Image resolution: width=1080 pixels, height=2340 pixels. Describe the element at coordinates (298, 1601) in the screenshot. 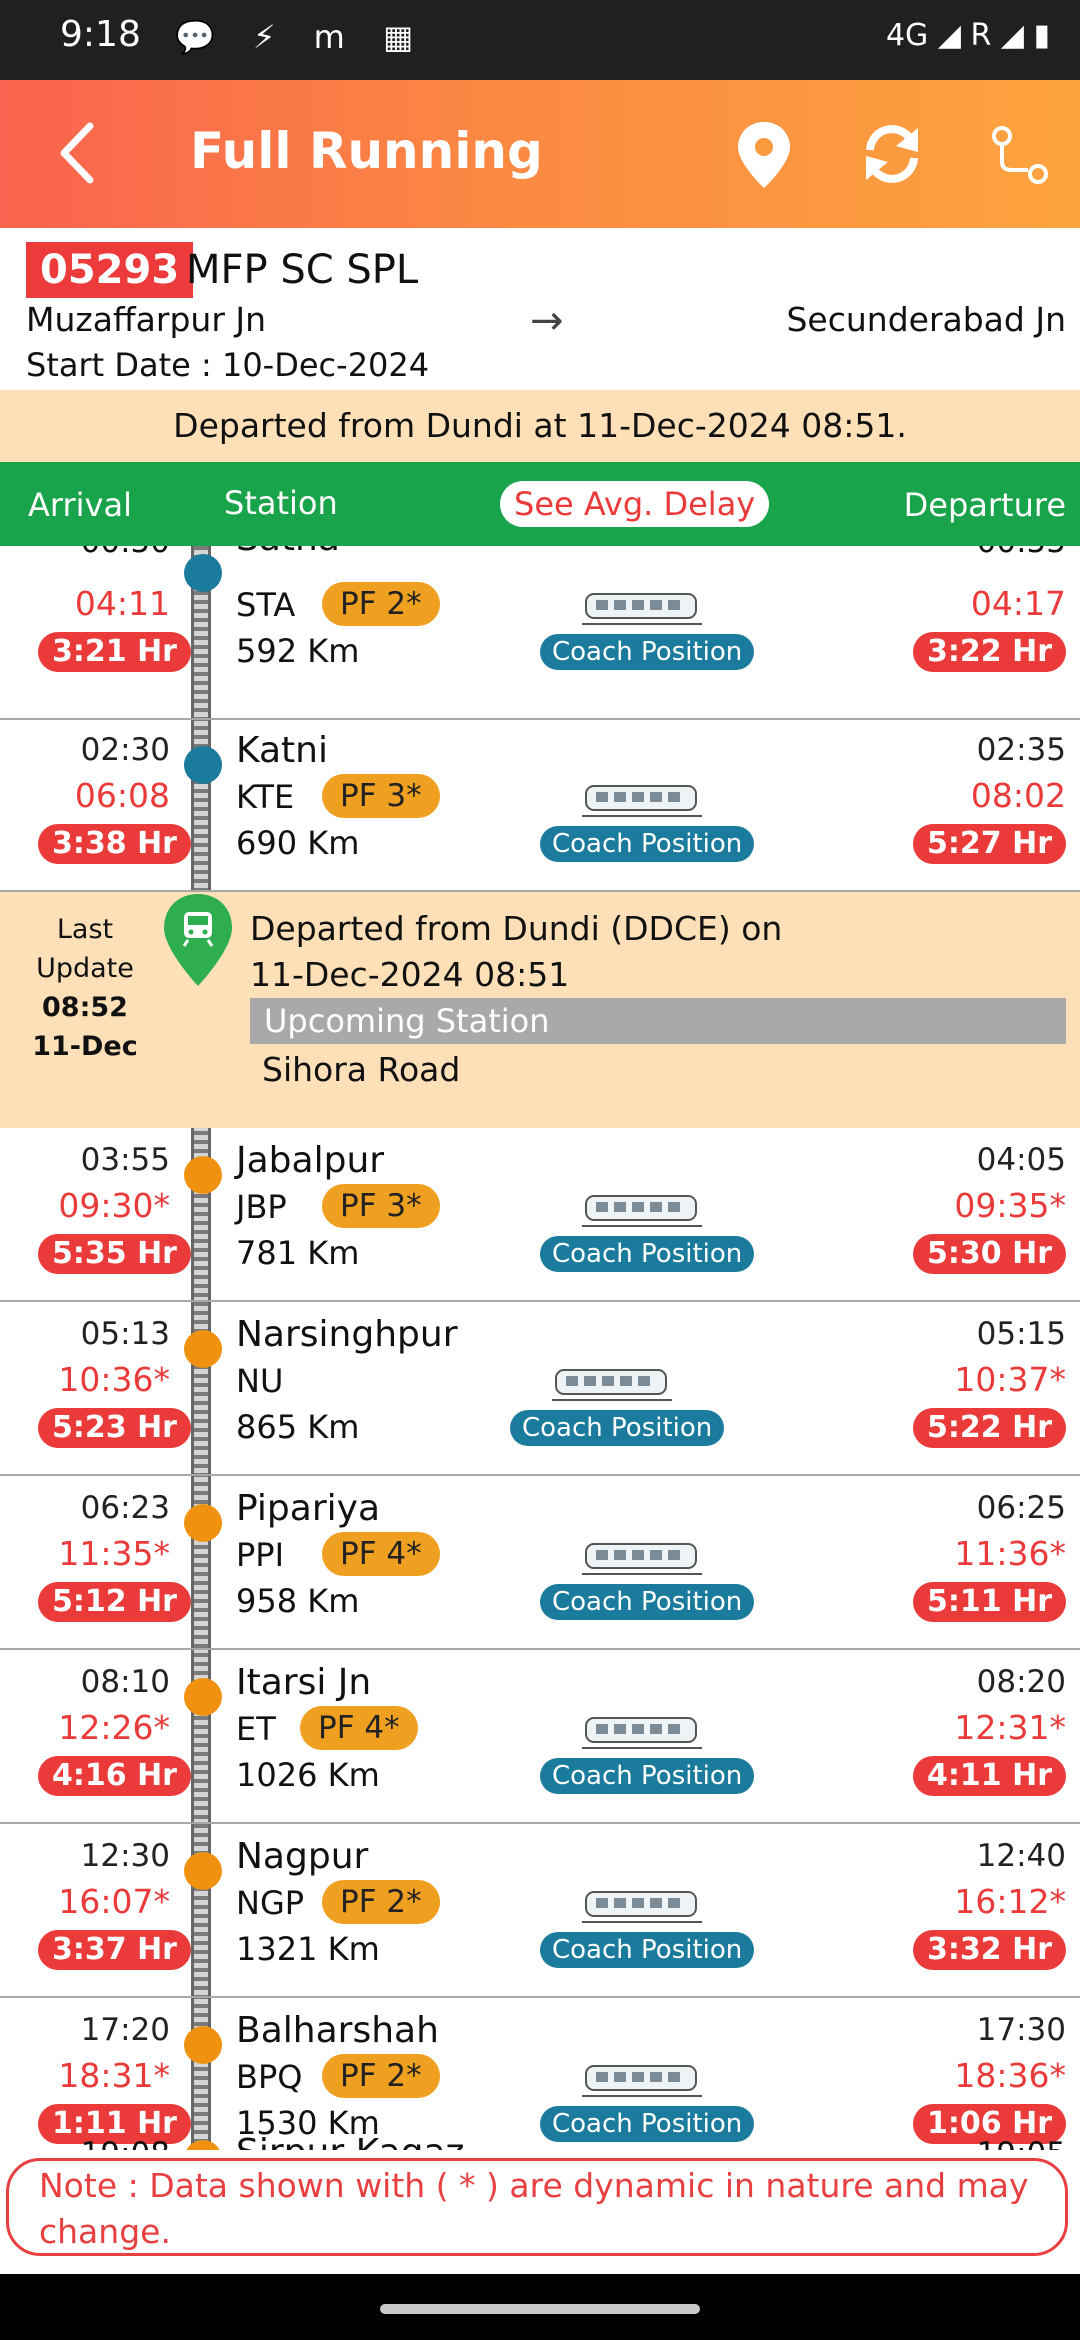

I see `station-distance: 958 Km` at that location.